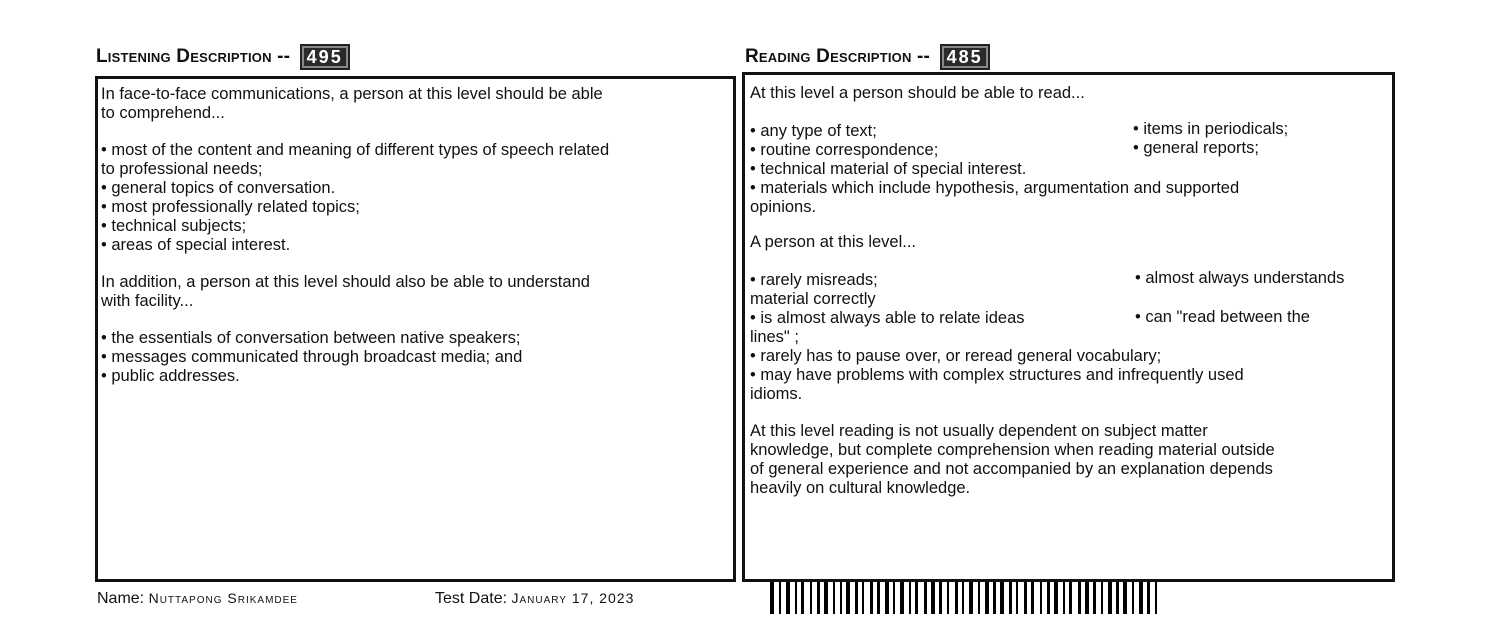 The height and width of the screenshot is (633, 1500). What do you see at coordinates (218, 188) in the screenshot?
I see `listening-line: • general topics of conversation.` at bounding box center [218, 188].